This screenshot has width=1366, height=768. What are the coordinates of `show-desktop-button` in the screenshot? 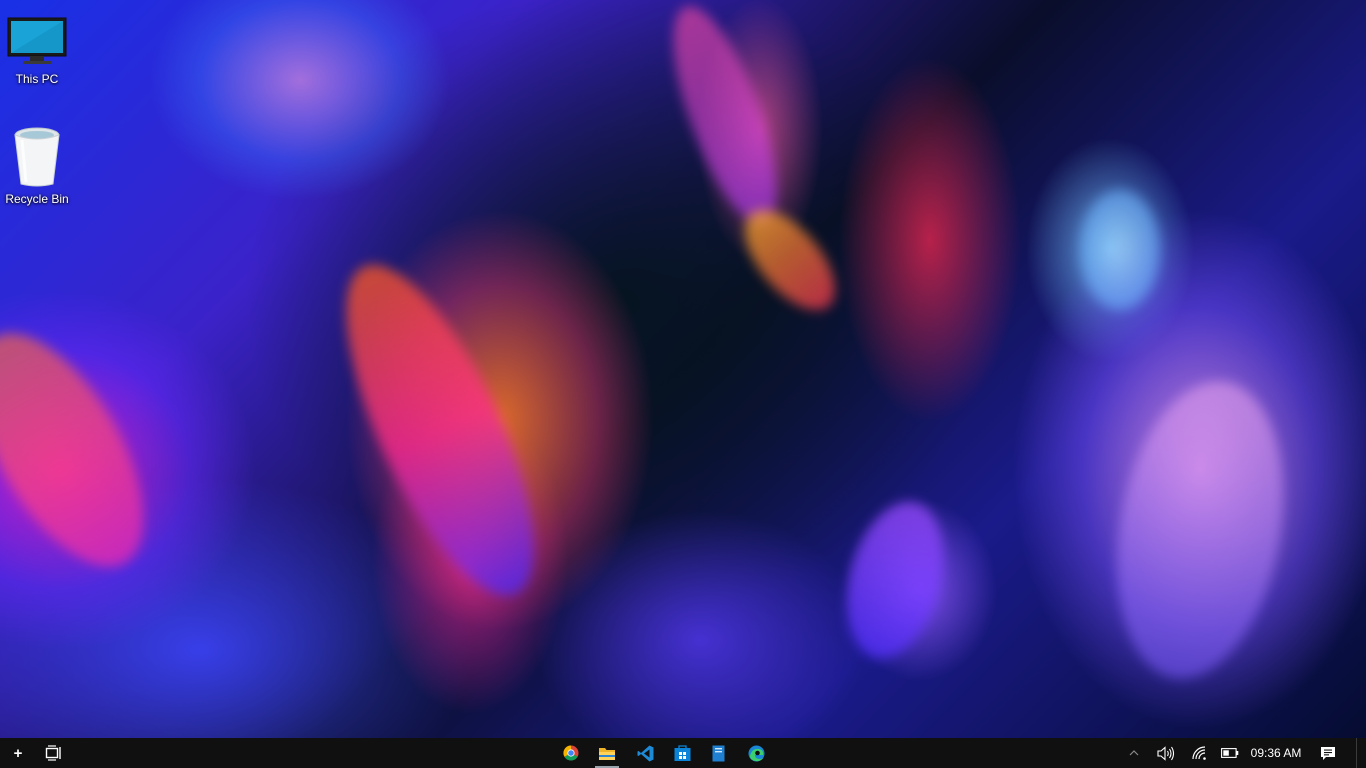 It's located at (1361, 753).